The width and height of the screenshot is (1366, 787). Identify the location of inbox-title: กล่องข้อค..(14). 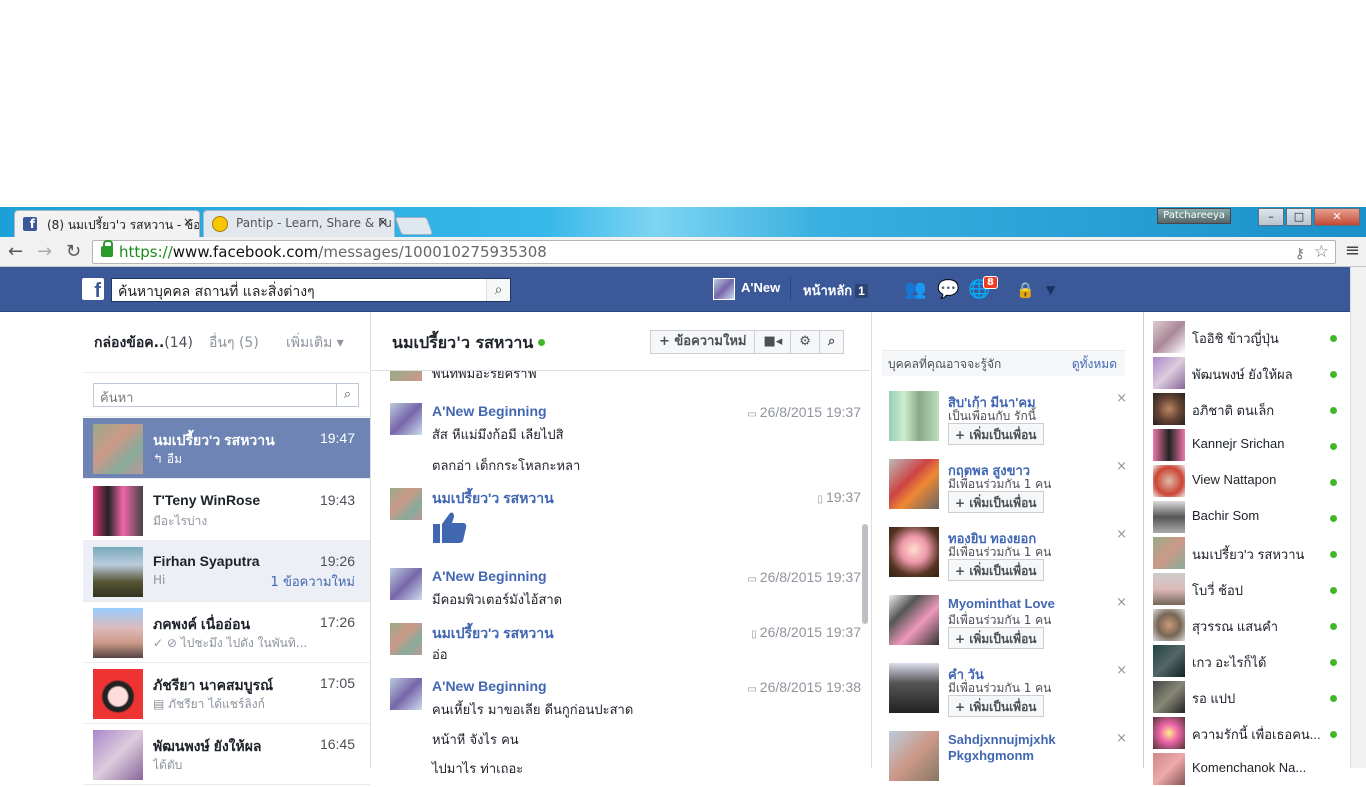
(143, 343).